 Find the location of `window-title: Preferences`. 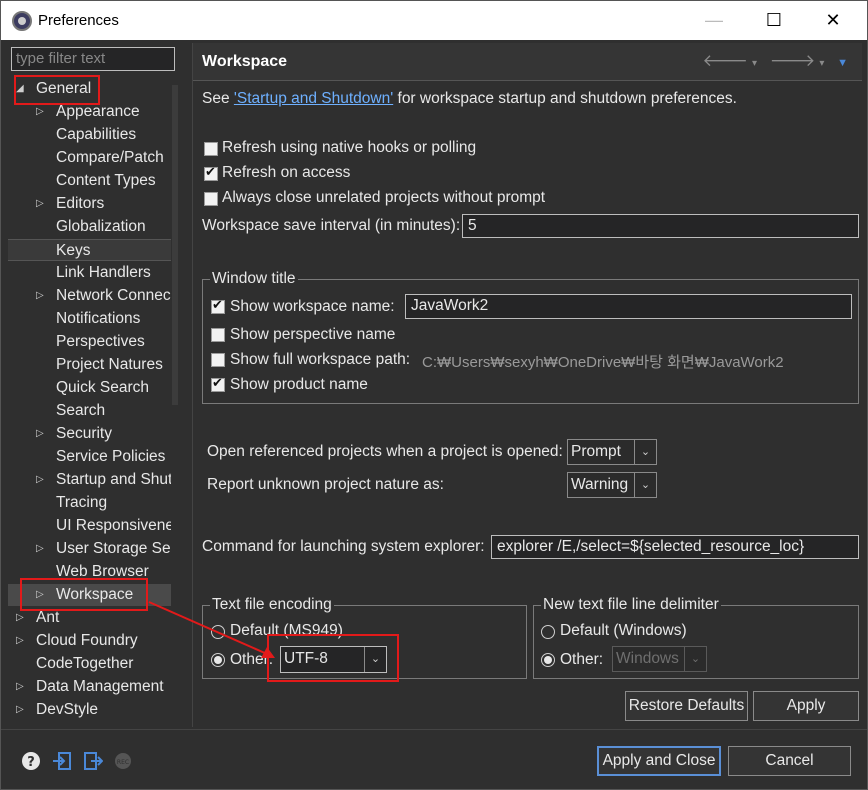

window-title: Preferences is located at coordinates (78, 20).